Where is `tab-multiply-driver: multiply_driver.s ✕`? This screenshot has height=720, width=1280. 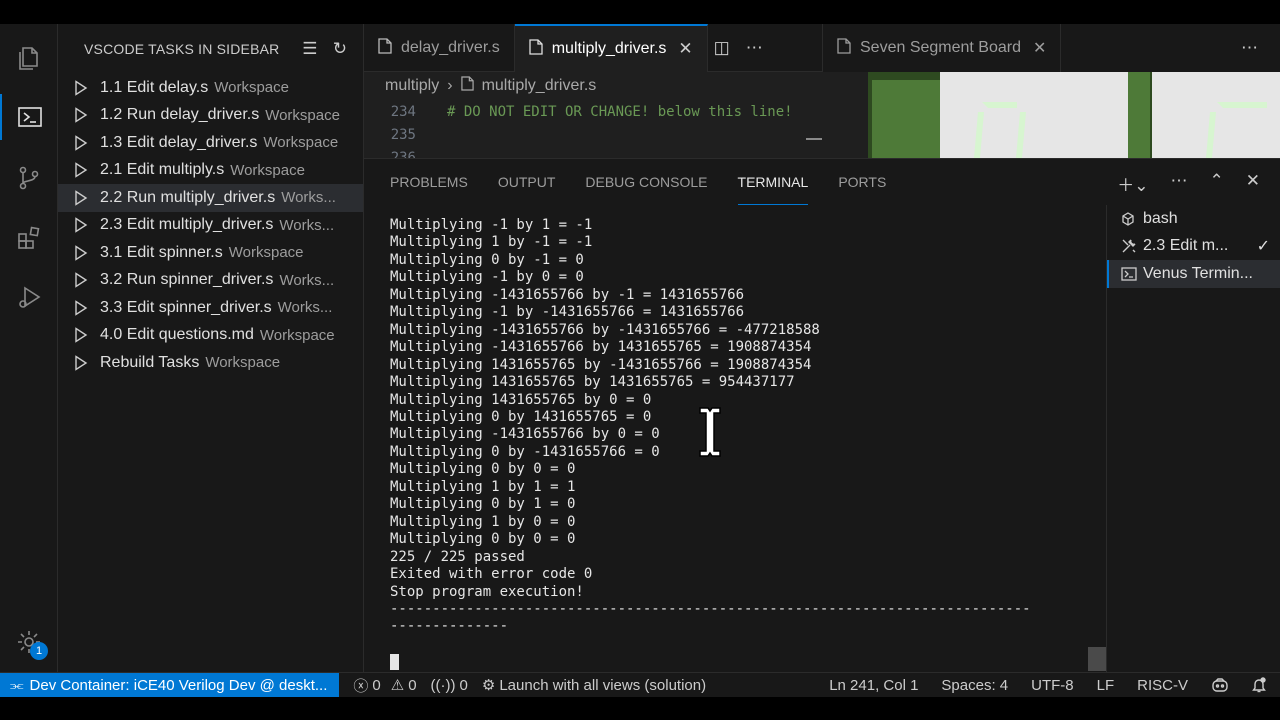 tab-multiply-driver: multiply_driver.s ✕ is located at coordinates (611, 48).